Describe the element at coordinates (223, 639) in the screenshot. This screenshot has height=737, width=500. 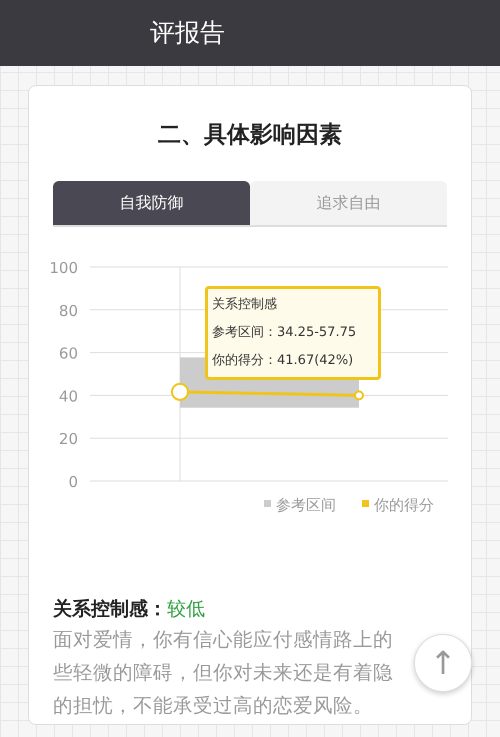
I see `description-text: 面对爱情，你有信心能应付感情路上的` at that location.